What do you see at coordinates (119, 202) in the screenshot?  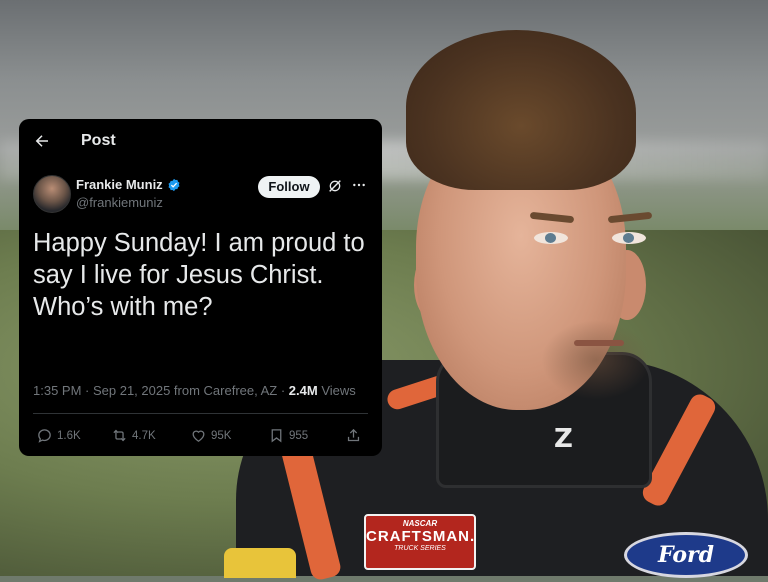 I see `author-handle: @frankiemuniz` at bounding box center [119, 202].